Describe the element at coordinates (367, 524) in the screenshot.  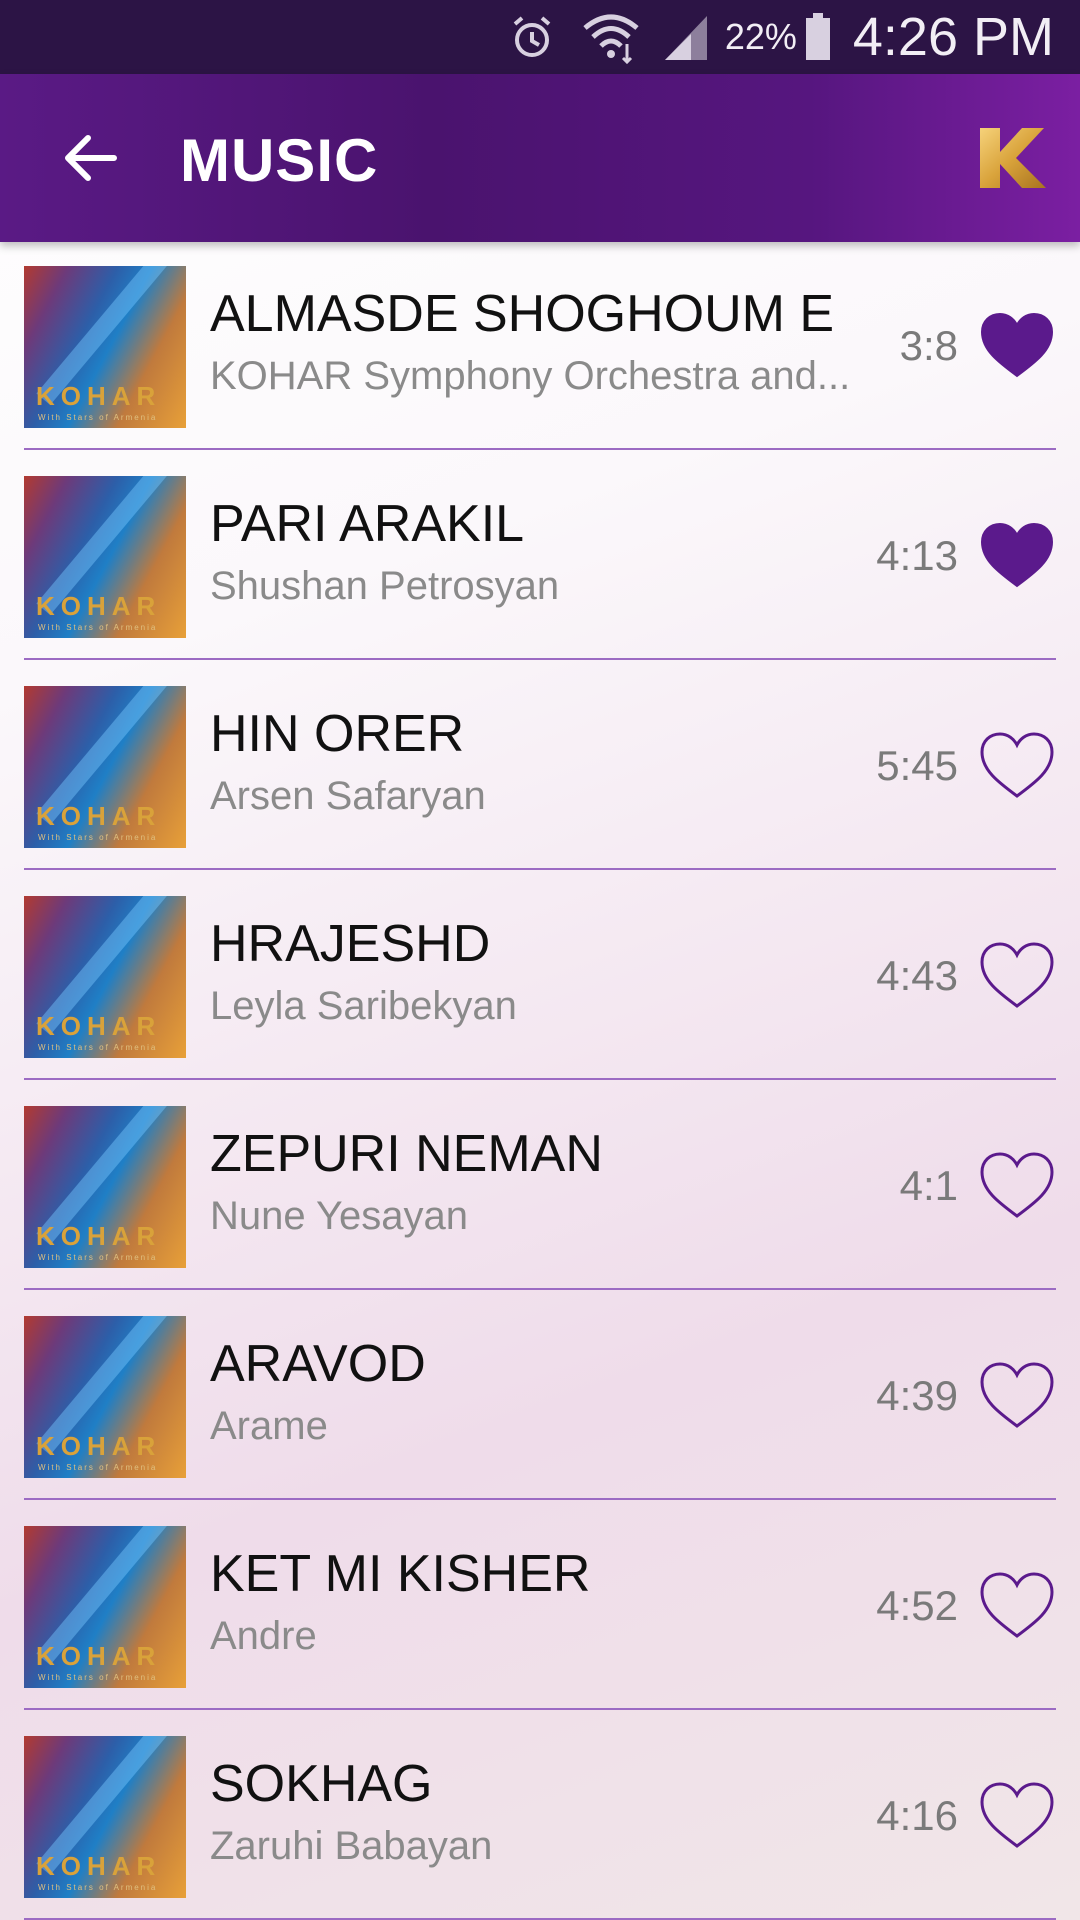
I see `track-title: PARI ARAKIL` at that location.